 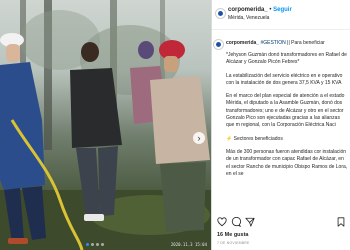 I want to click on caption-avatar, so click(x=218, y=44).